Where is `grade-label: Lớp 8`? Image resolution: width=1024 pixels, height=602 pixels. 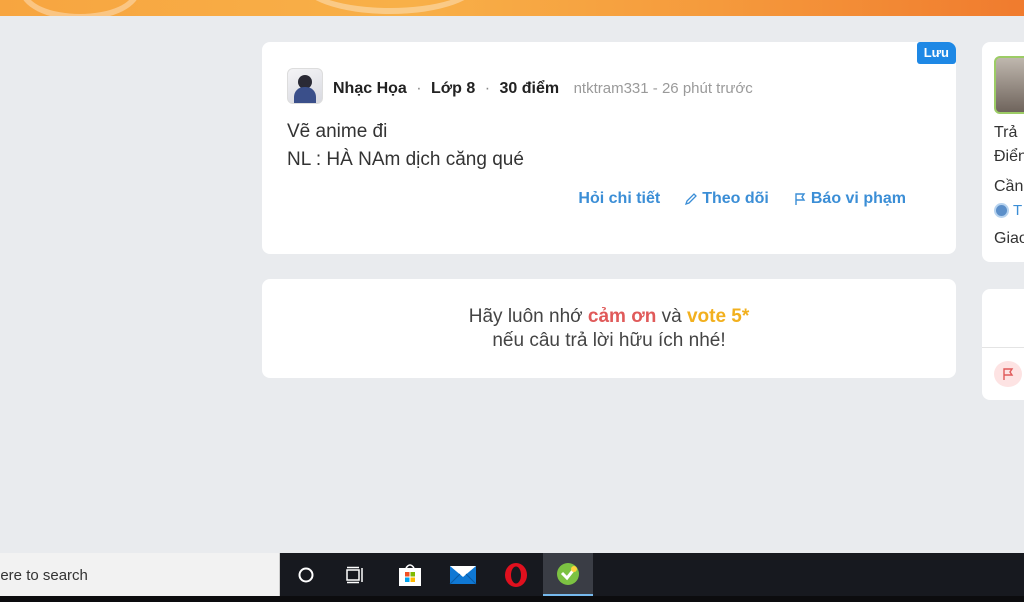
grade-label: Lớp 8 is located at coordinates (453, 88).